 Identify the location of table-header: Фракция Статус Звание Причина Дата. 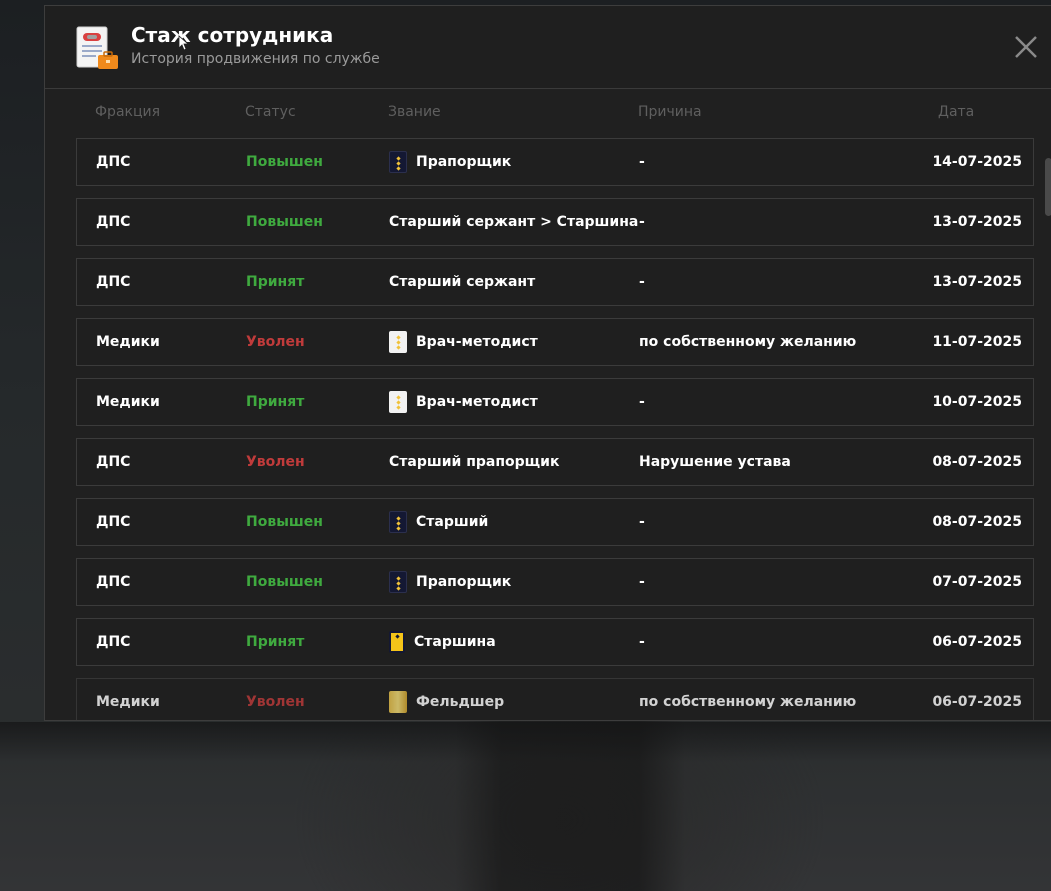
(548, 114).